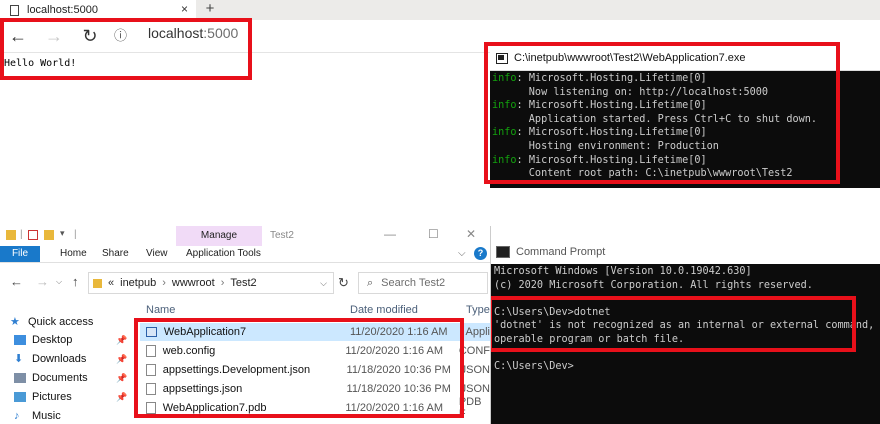  I want to click on ribbon-tabs: Home Share View Application Tools ⌵ ?, so click(245, 254).